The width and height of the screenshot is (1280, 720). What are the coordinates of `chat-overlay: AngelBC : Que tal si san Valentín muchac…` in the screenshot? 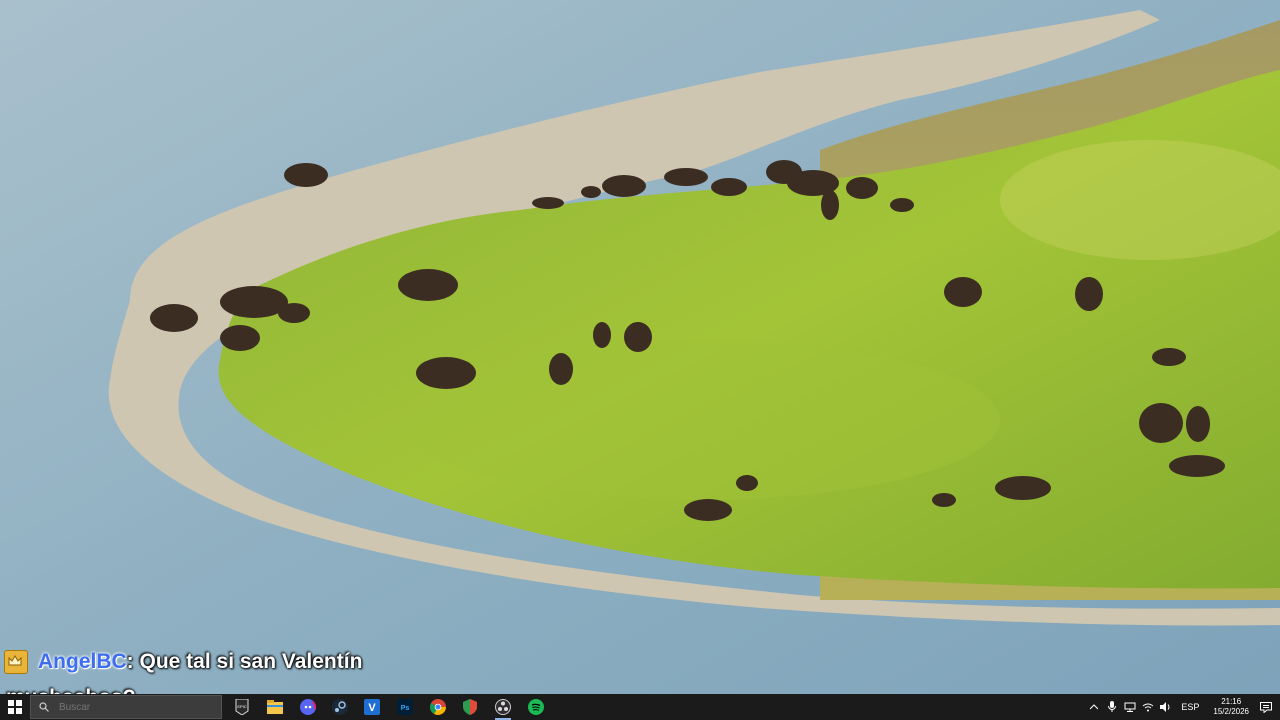 It's located at (304, 678).